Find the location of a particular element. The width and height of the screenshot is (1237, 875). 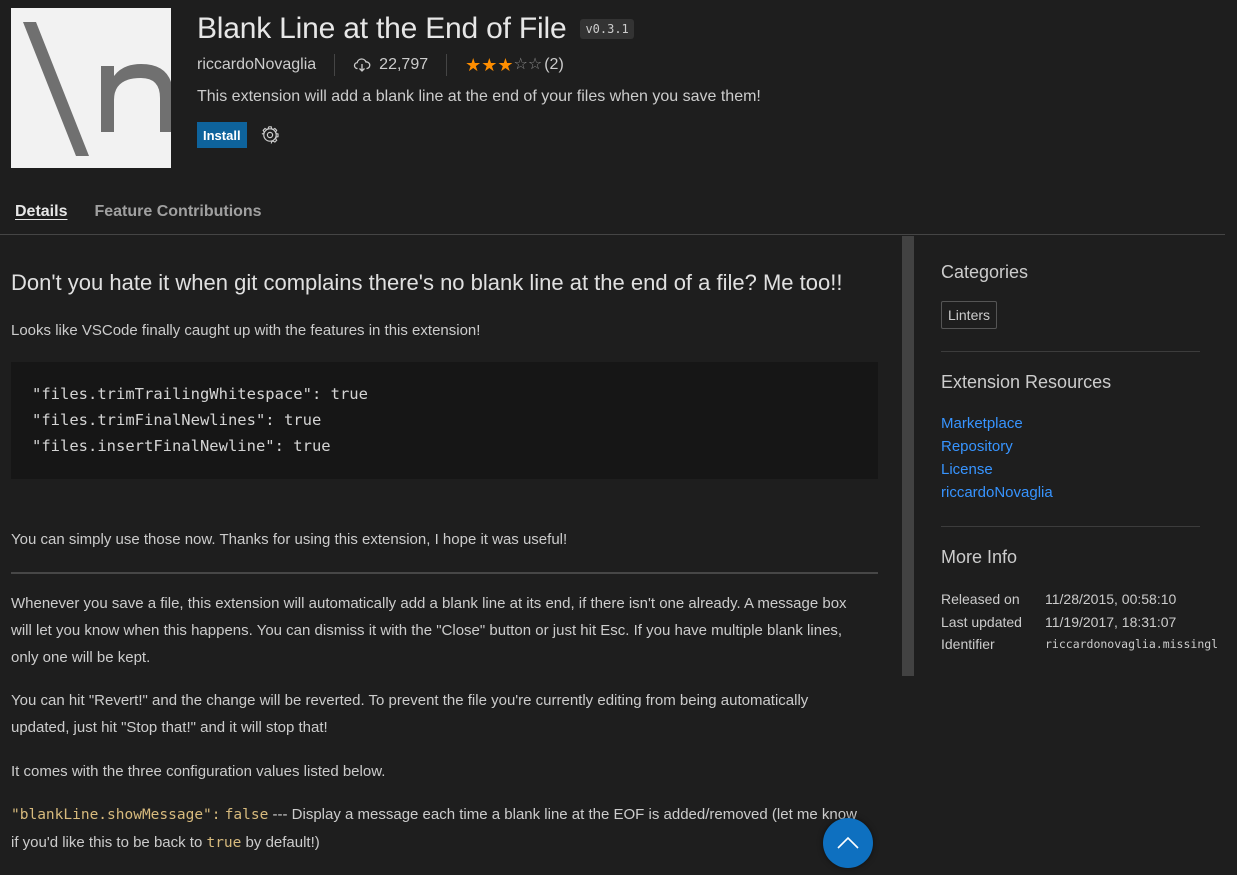

link-marketplace: Marketplace is located at coordinates (1089, 423).